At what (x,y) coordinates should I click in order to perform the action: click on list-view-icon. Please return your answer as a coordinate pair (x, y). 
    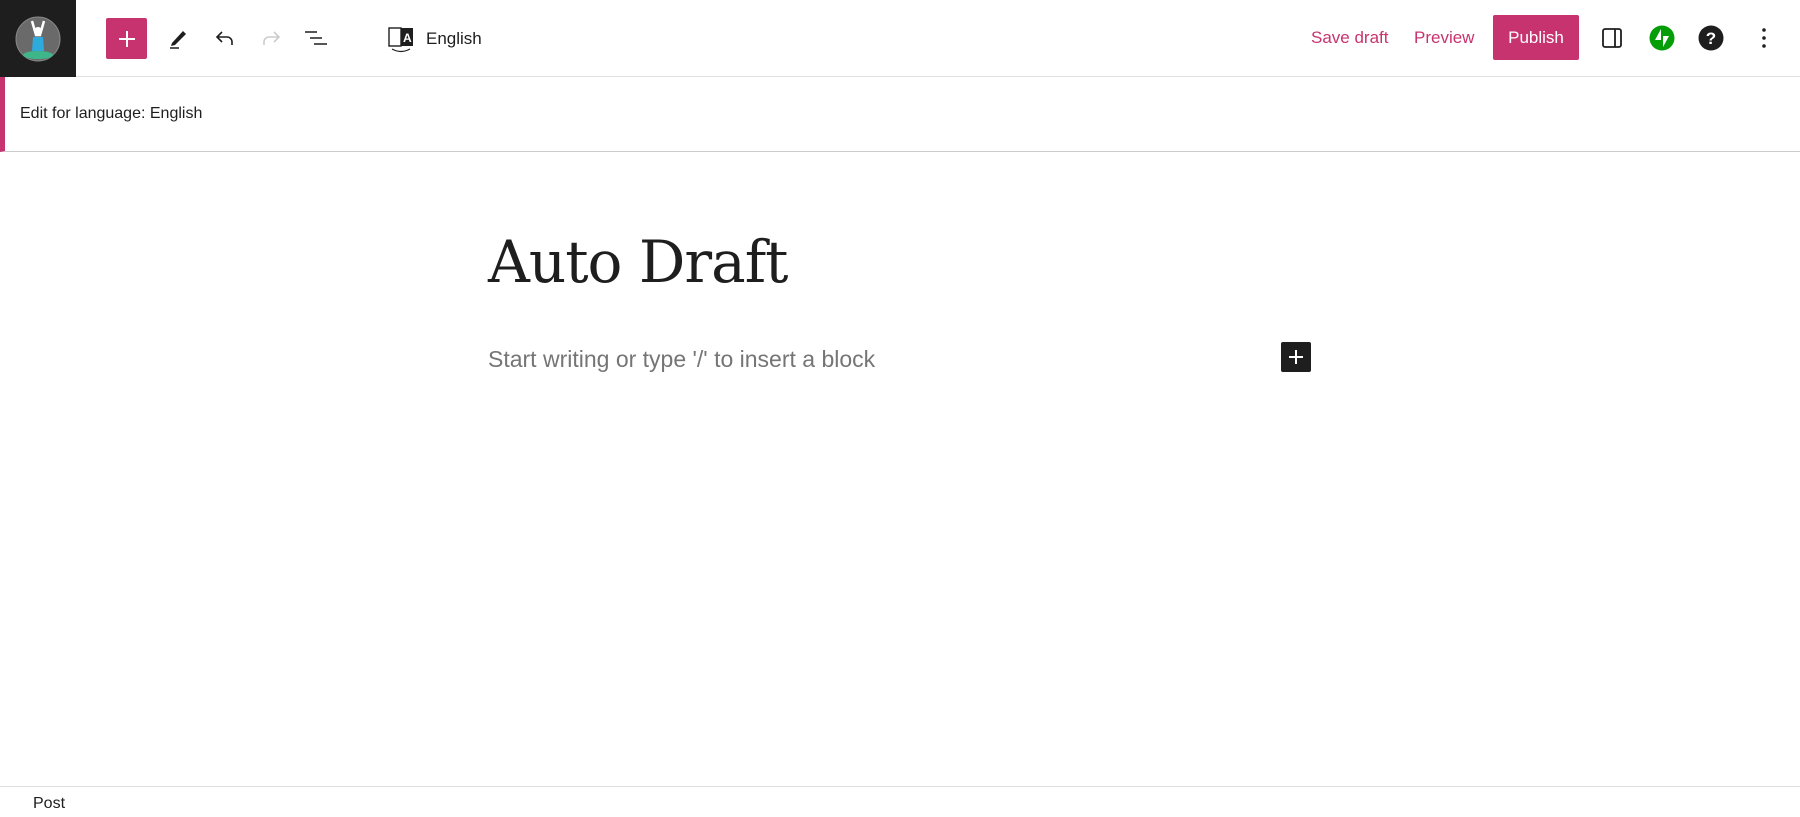
    Looking at the image, I should click on (316, 38).